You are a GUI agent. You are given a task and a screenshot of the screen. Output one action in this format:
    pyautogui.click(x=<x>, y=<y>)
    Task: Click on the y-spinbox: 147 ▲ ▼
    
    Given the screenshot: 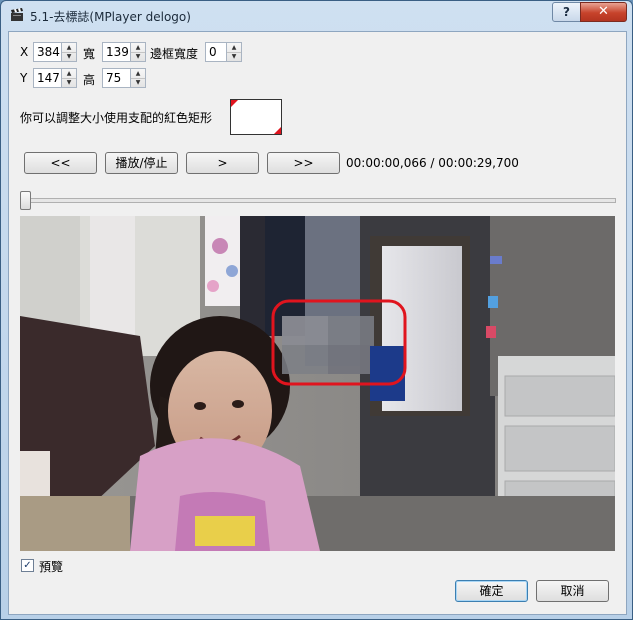 What is the action you would take?
    pyautogui.click(x=55, y=78)
    